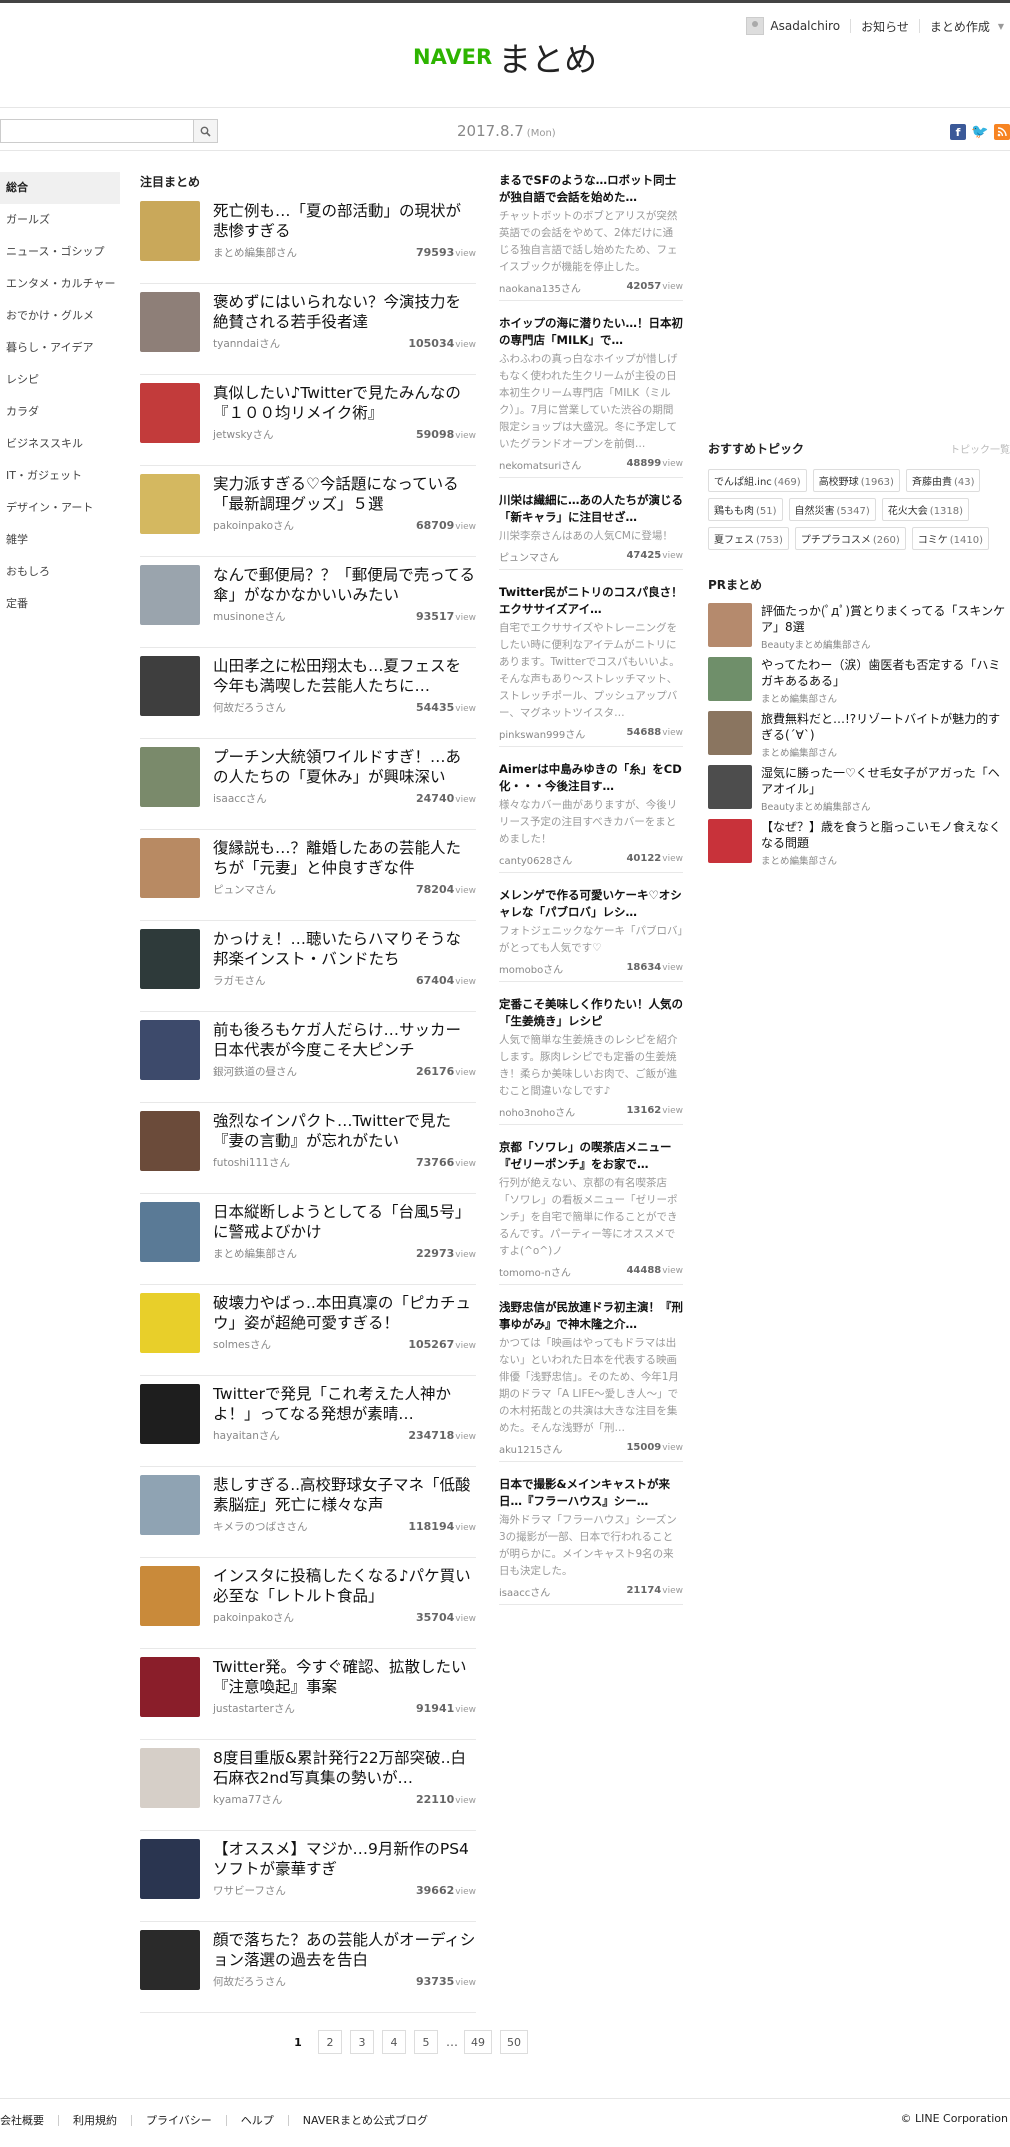  I want to click on item-title: 顔で落ちた？あの芸能人がオーディション落選の過去を告白, so click(344, 1950).